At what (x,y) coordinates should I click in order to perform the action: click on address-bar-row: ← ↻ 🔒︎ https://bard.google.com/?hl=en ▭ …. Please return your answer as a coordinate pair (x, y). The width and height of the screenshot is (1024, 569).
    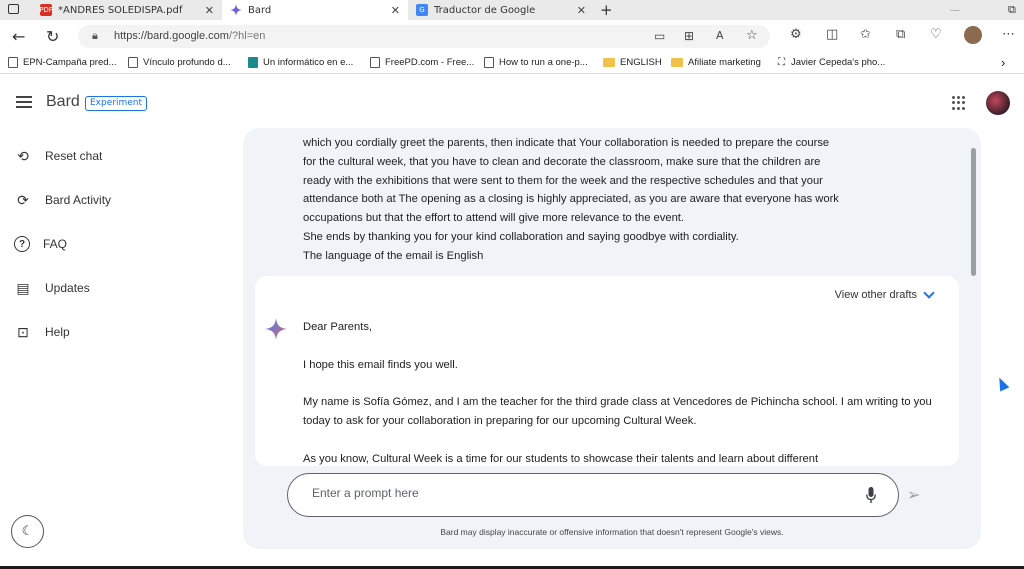
    Looking at the image, I should click on (512, 36).